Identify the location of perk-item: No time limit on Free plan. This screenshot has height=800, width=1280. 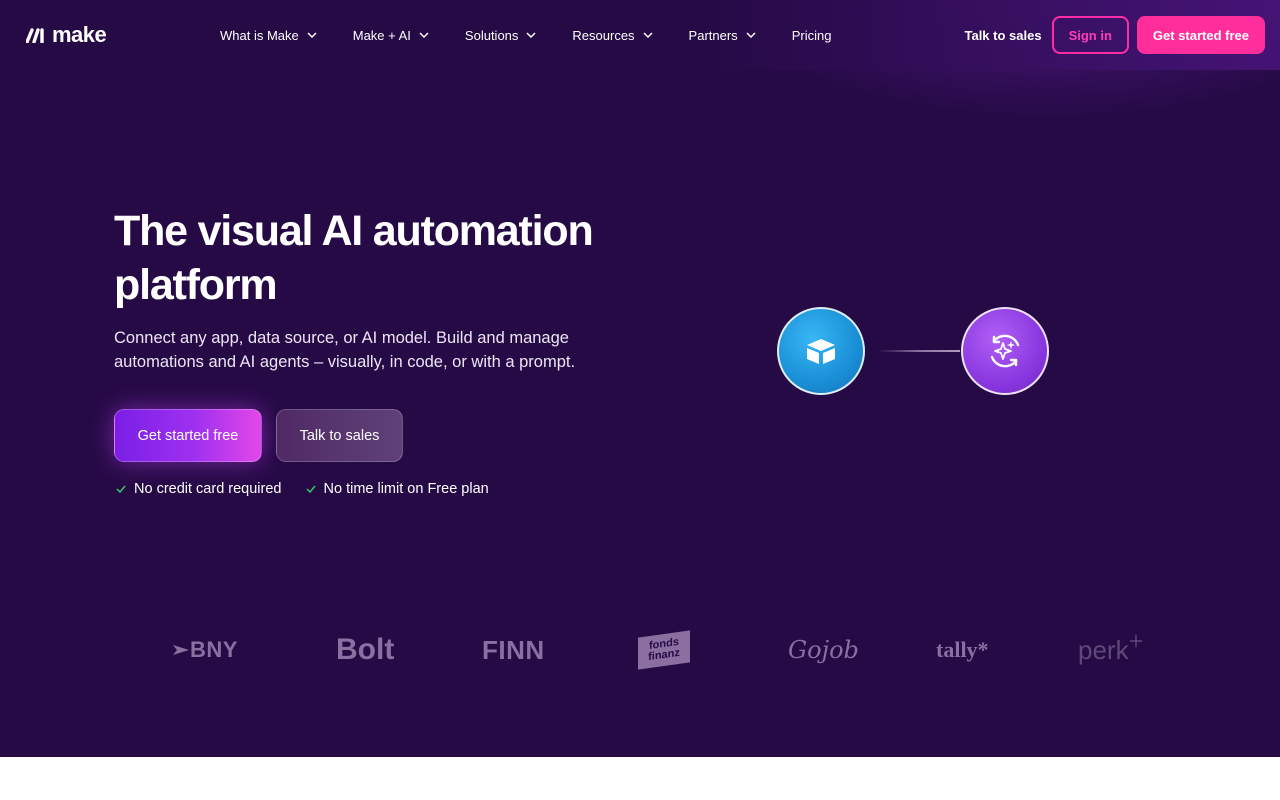
(397, 489).